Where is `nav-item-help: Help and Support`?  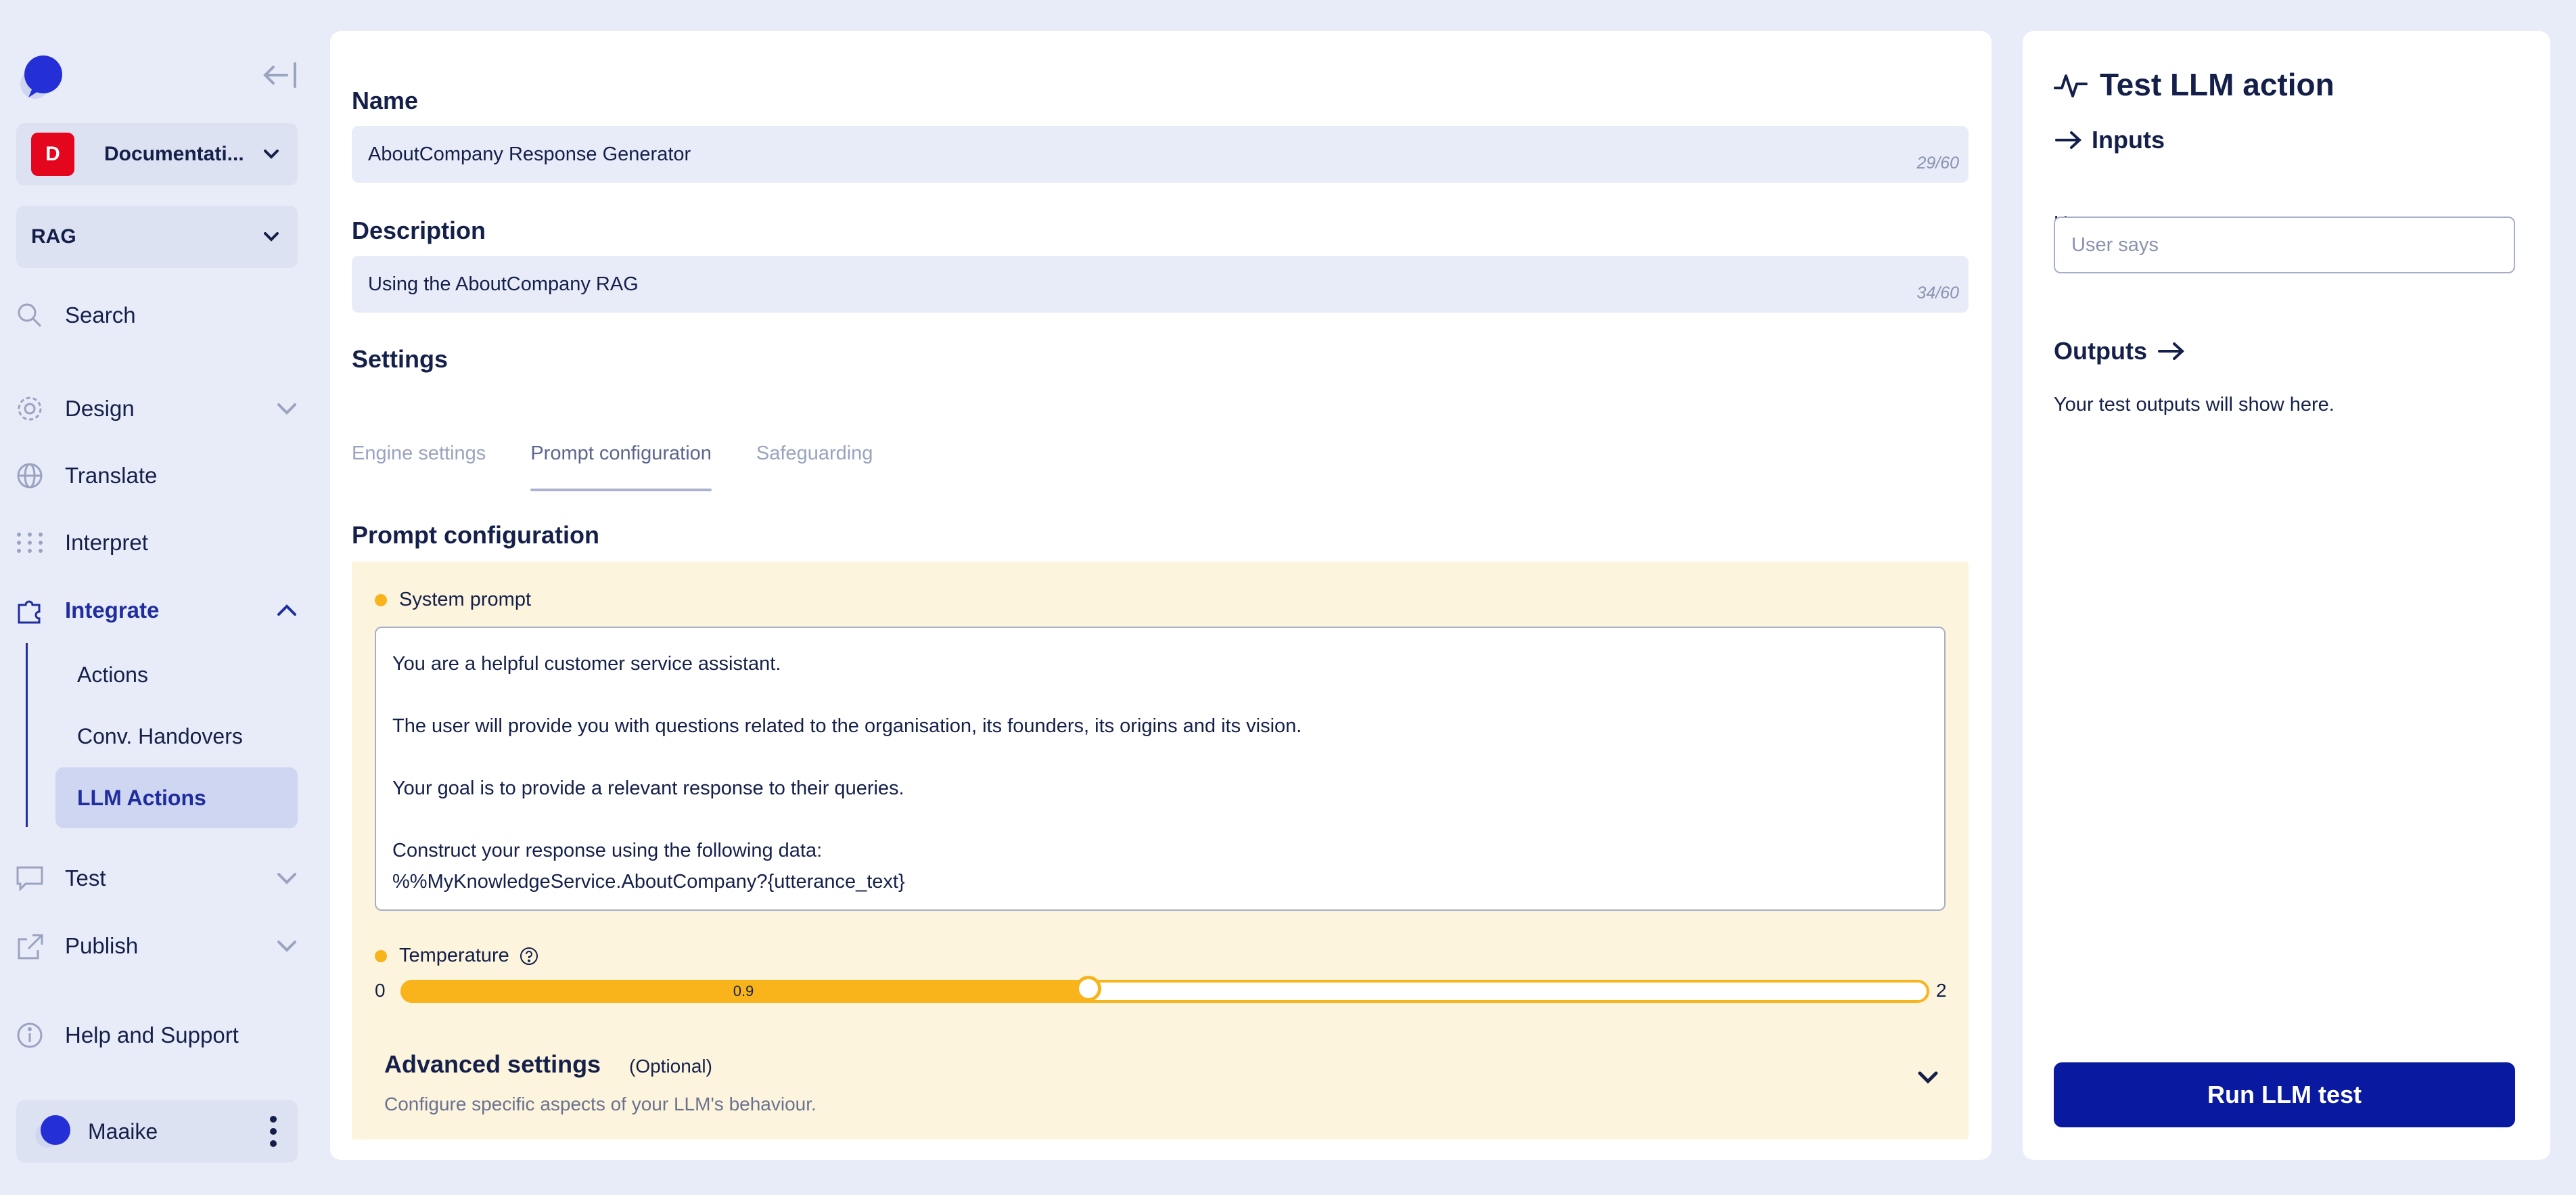 nav-item-help: Help and Support is located at coordinates (157, 1035).